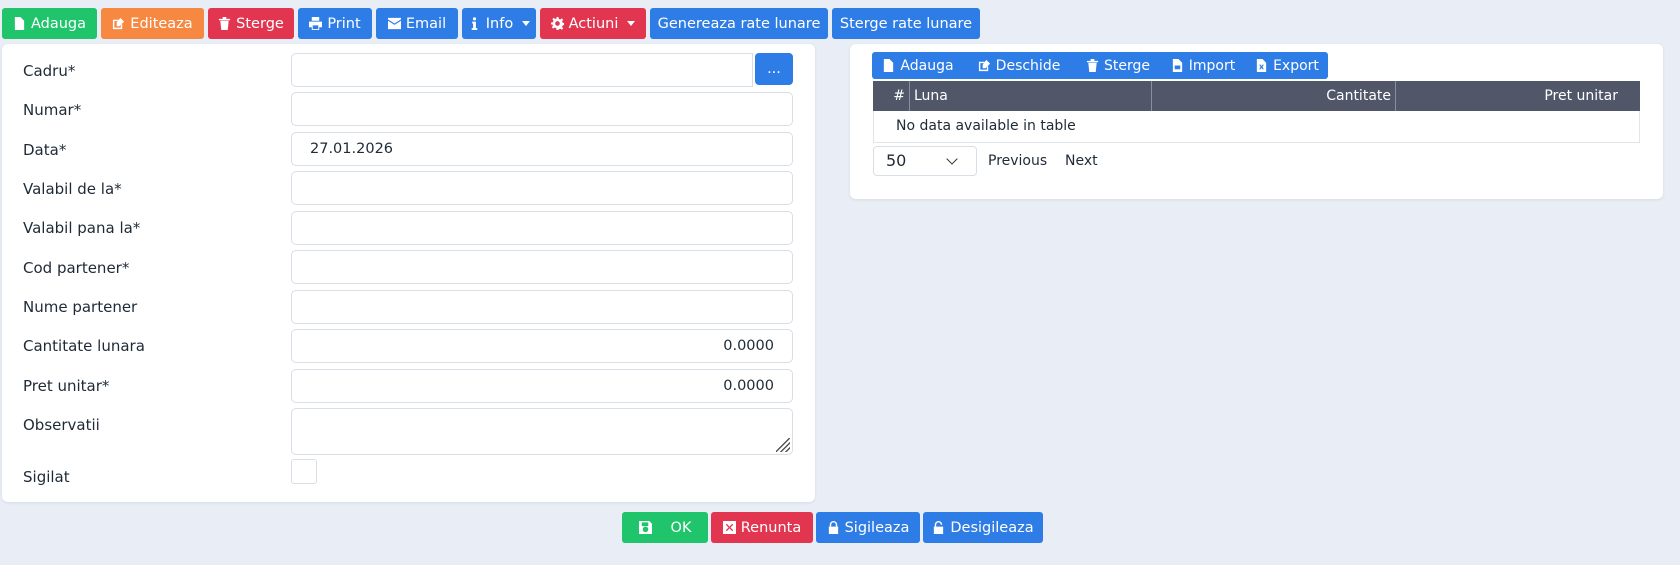  Describe the element at coordinates (1031, 96) in the screenshot. I see `column-header-luna: Luna` at that location.